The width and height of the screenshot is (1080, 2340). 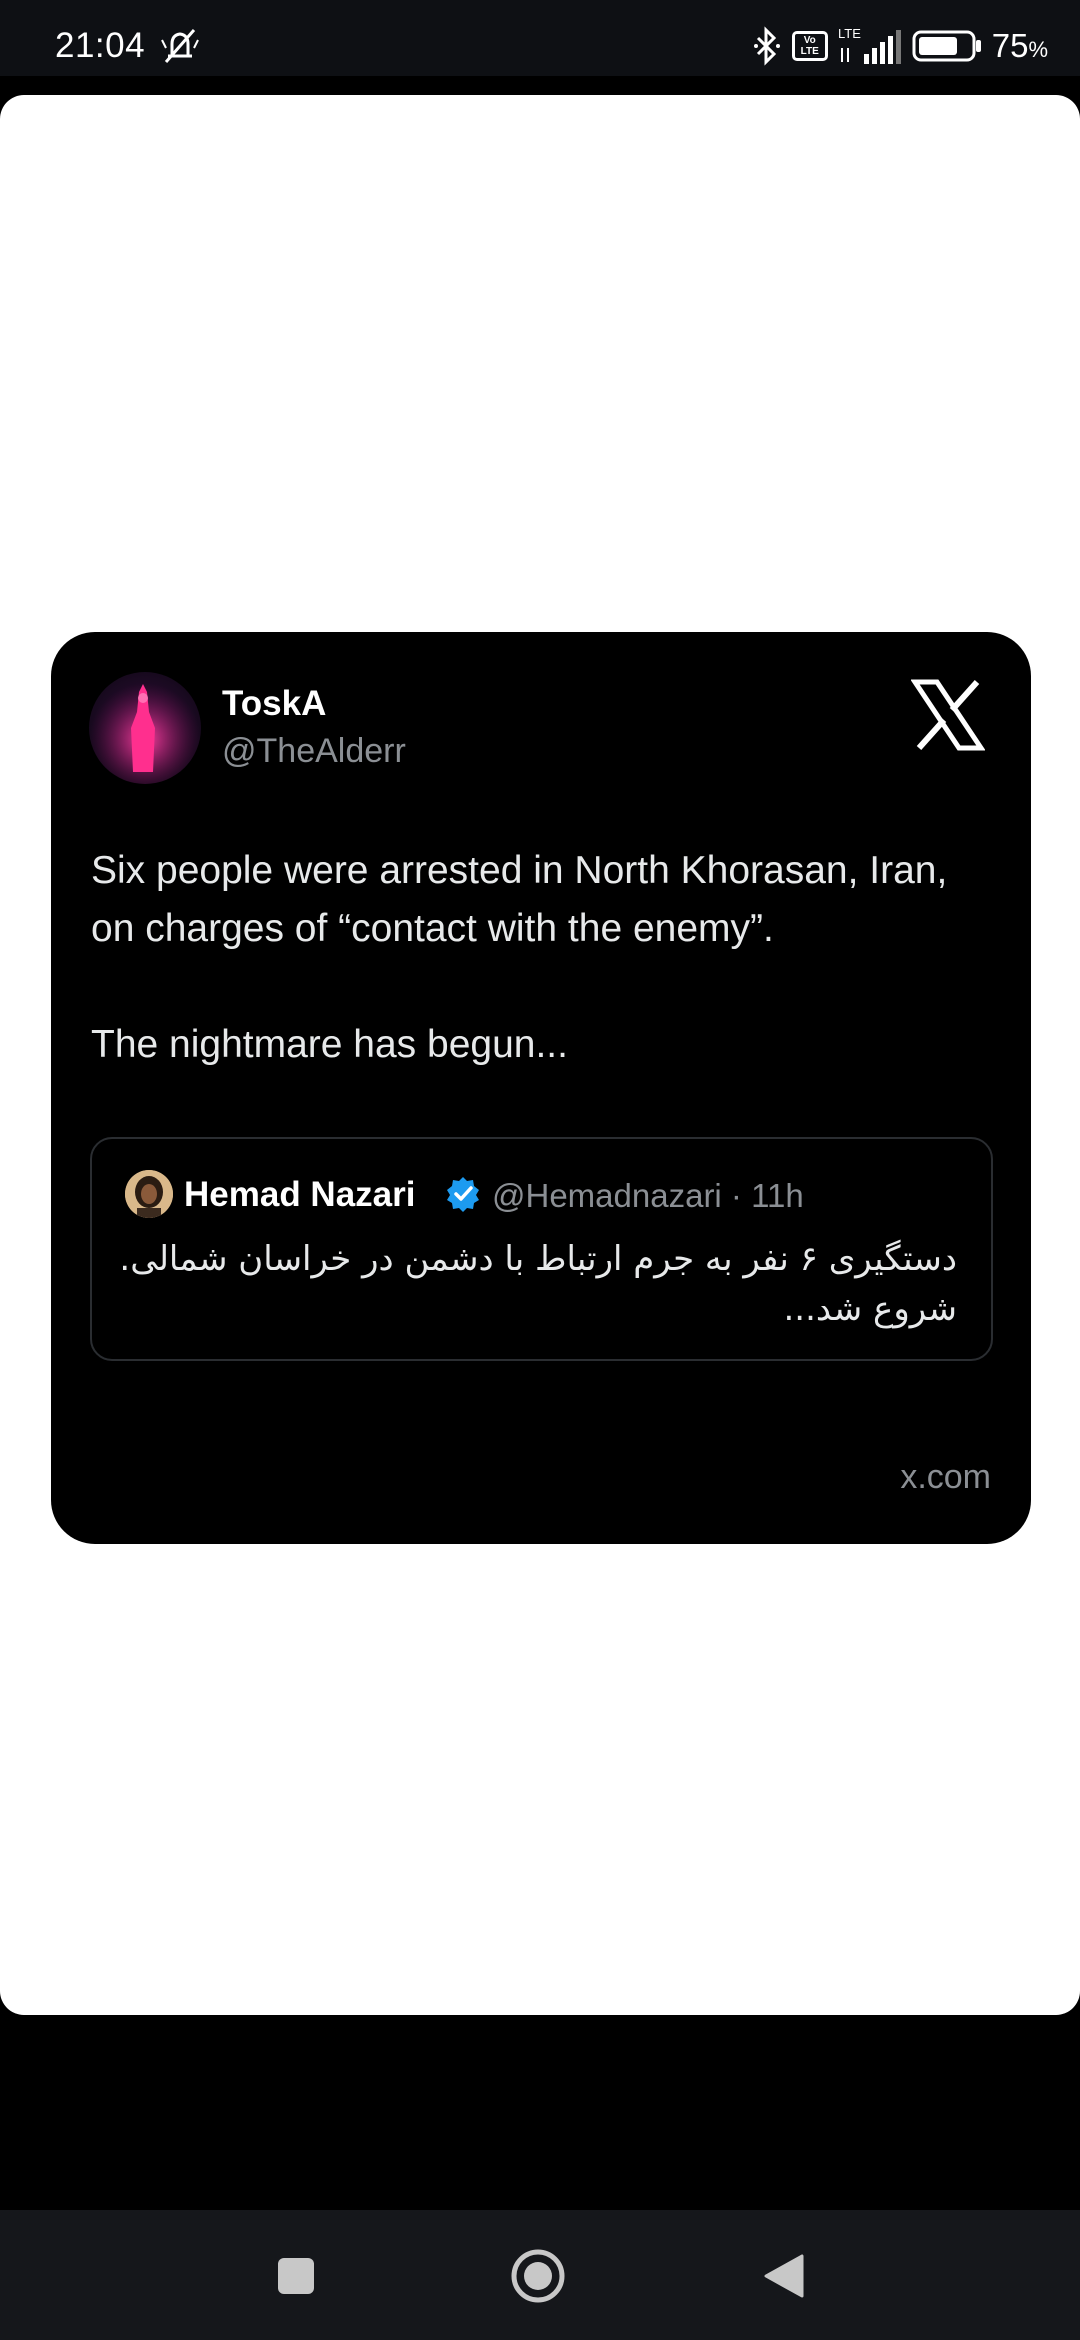 I want to click on signal-icon: LTE, so click(x=869, y=45).